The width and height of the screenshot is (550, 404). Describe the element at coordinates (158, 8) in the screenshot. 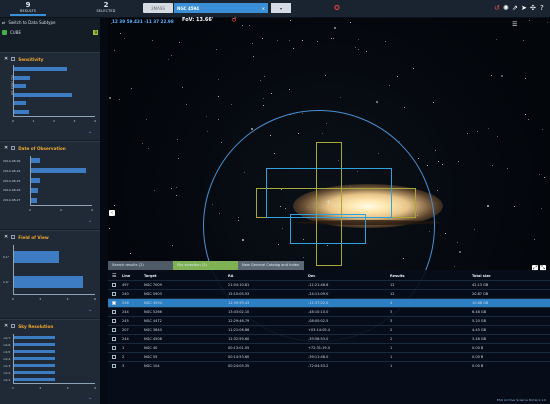

I see `survey-combo: 2MASS` at that location.